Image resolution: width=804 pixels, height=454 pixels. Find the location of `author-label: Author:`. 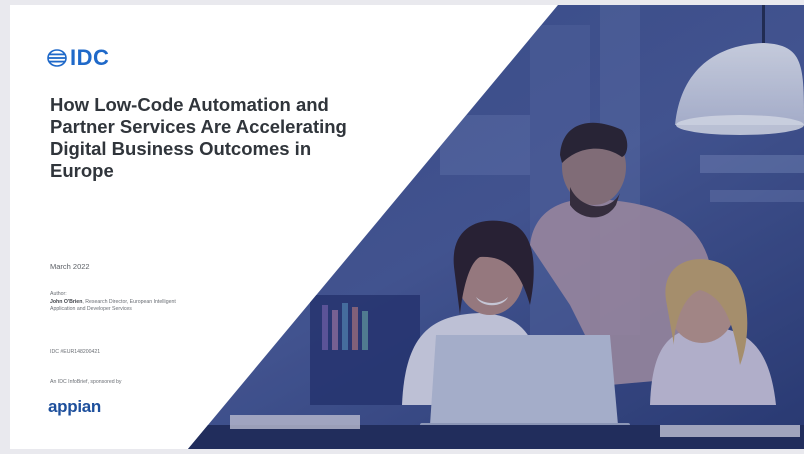

author-label: Author: is located at coordinates (58, 294).